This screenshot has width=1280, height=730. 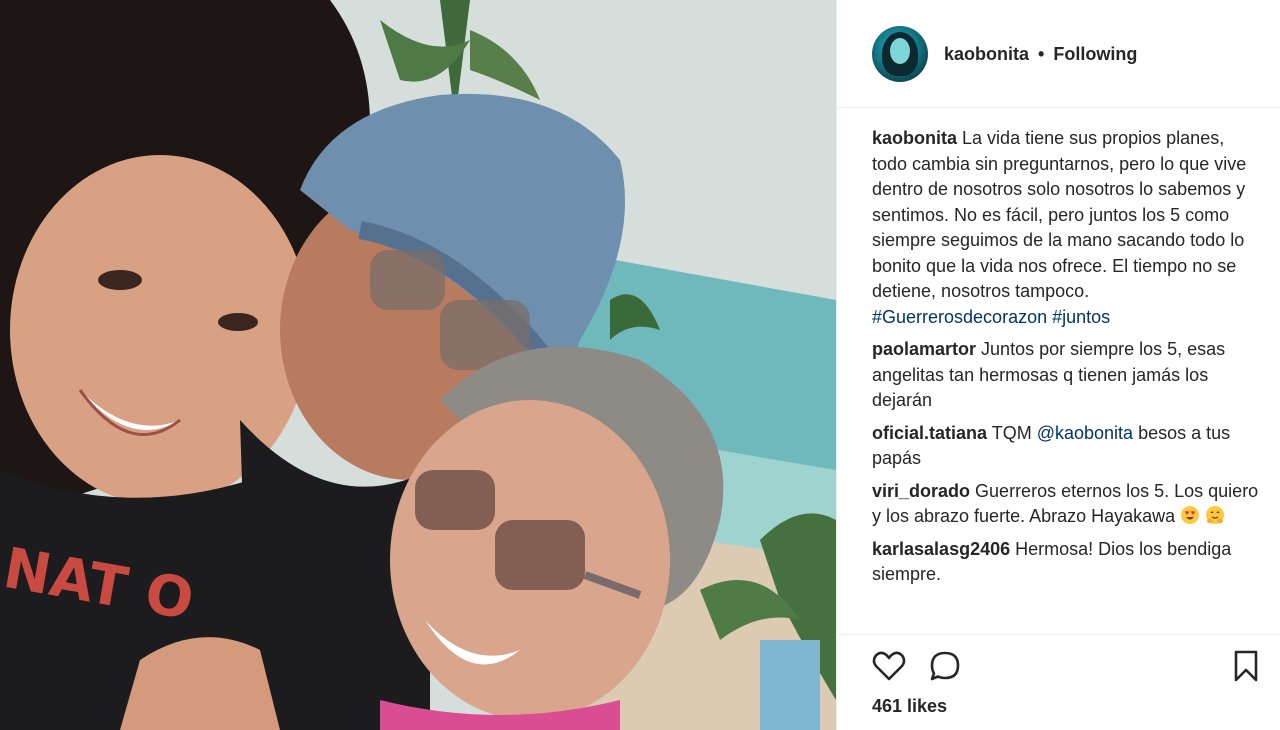 What do you see at coordinates (929, 433) in the screenshot?
I see `comment-username: oficial.tatiana` at bounding box center [929, 433].